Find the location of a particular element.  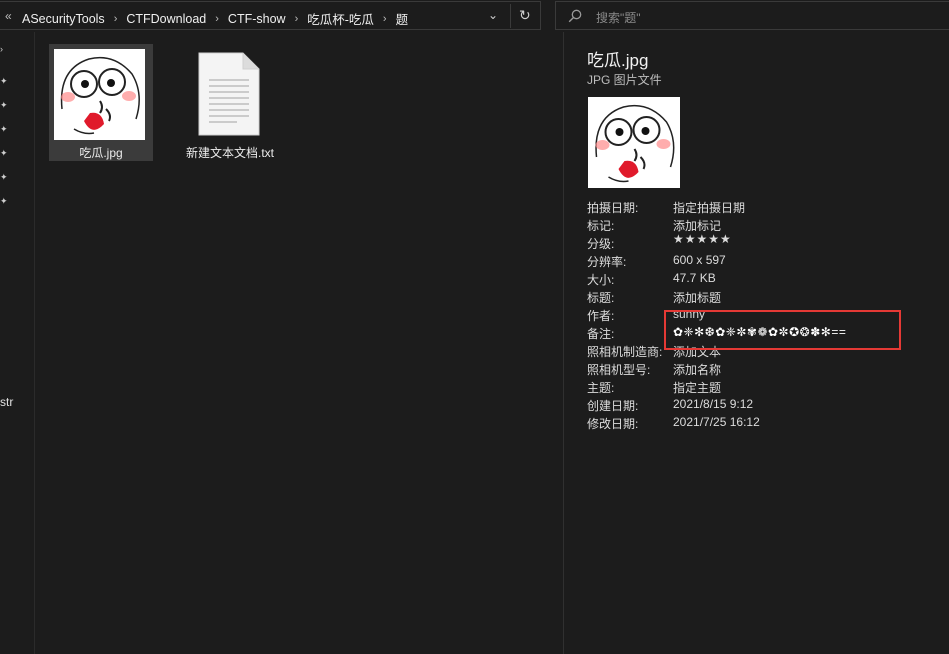

breadcrumb-overflow-icon: « is located at coordinates (8, 16).